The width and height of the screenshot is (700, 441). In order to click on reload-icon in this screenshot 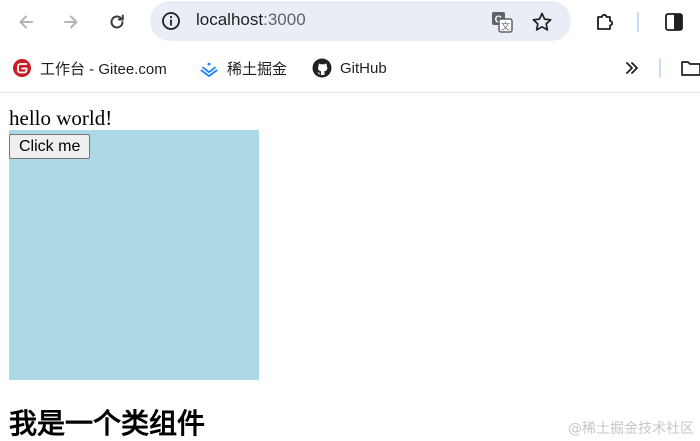, I will do `click(117, 21)`.